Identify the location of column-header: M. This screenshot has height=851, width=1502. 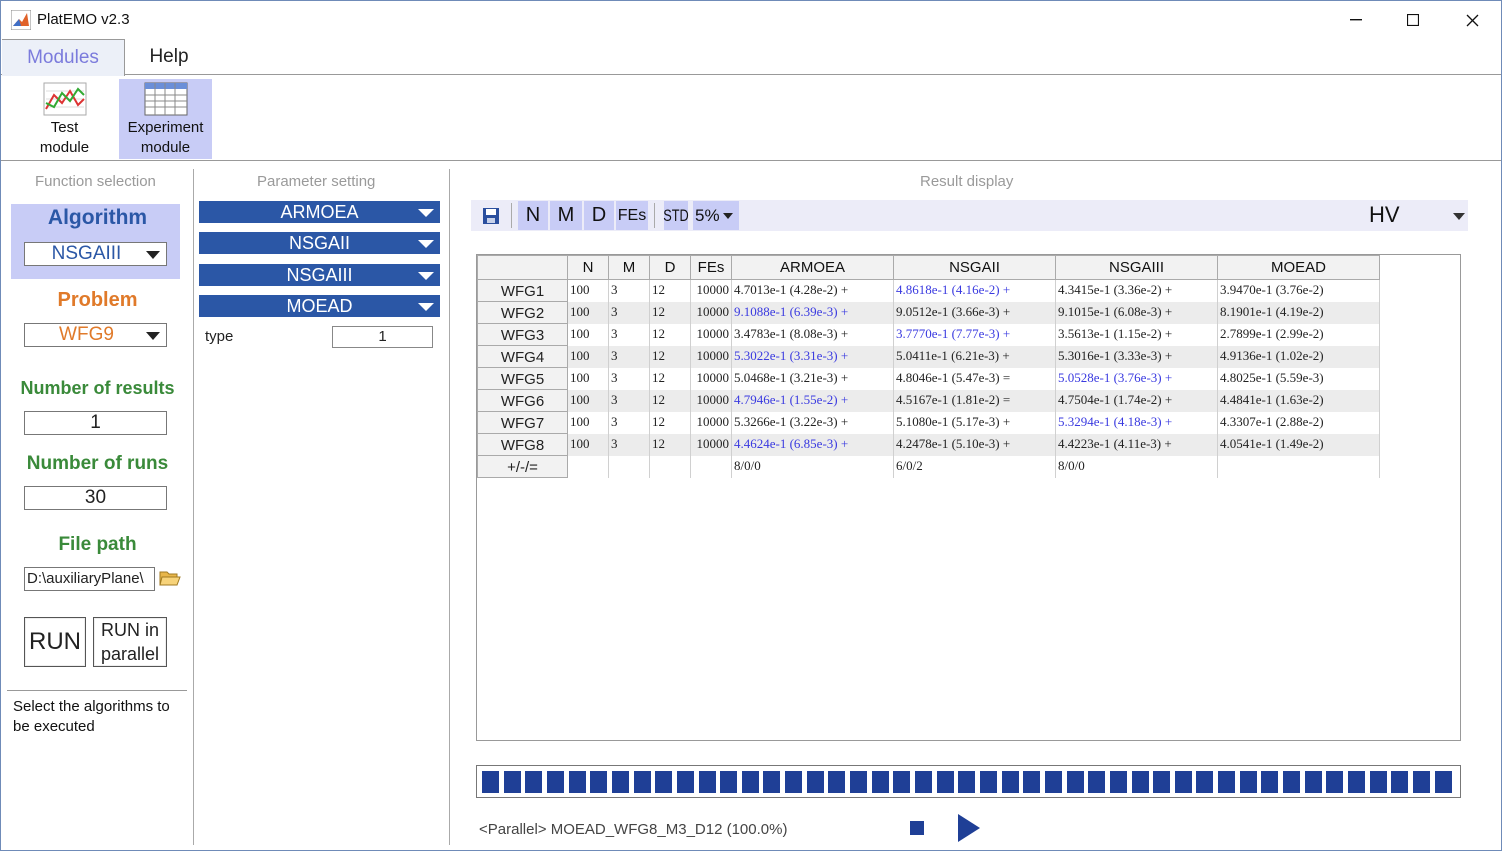
(629, 267).